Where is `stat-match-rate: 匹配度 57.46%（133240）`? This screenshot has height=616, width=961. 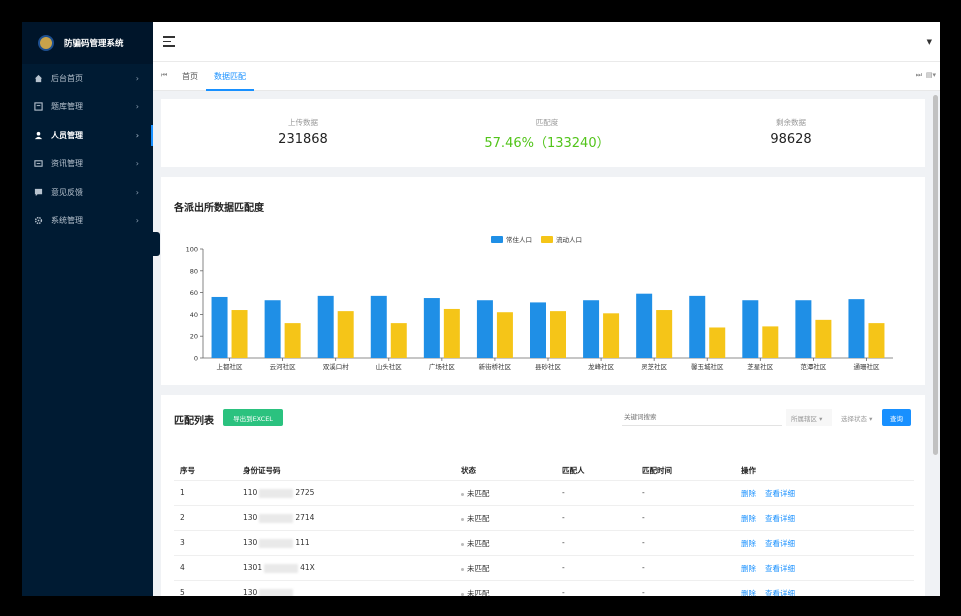 stat-match-rate: 匹配度 57.46%（133240） is located at coordinates (547, 134).